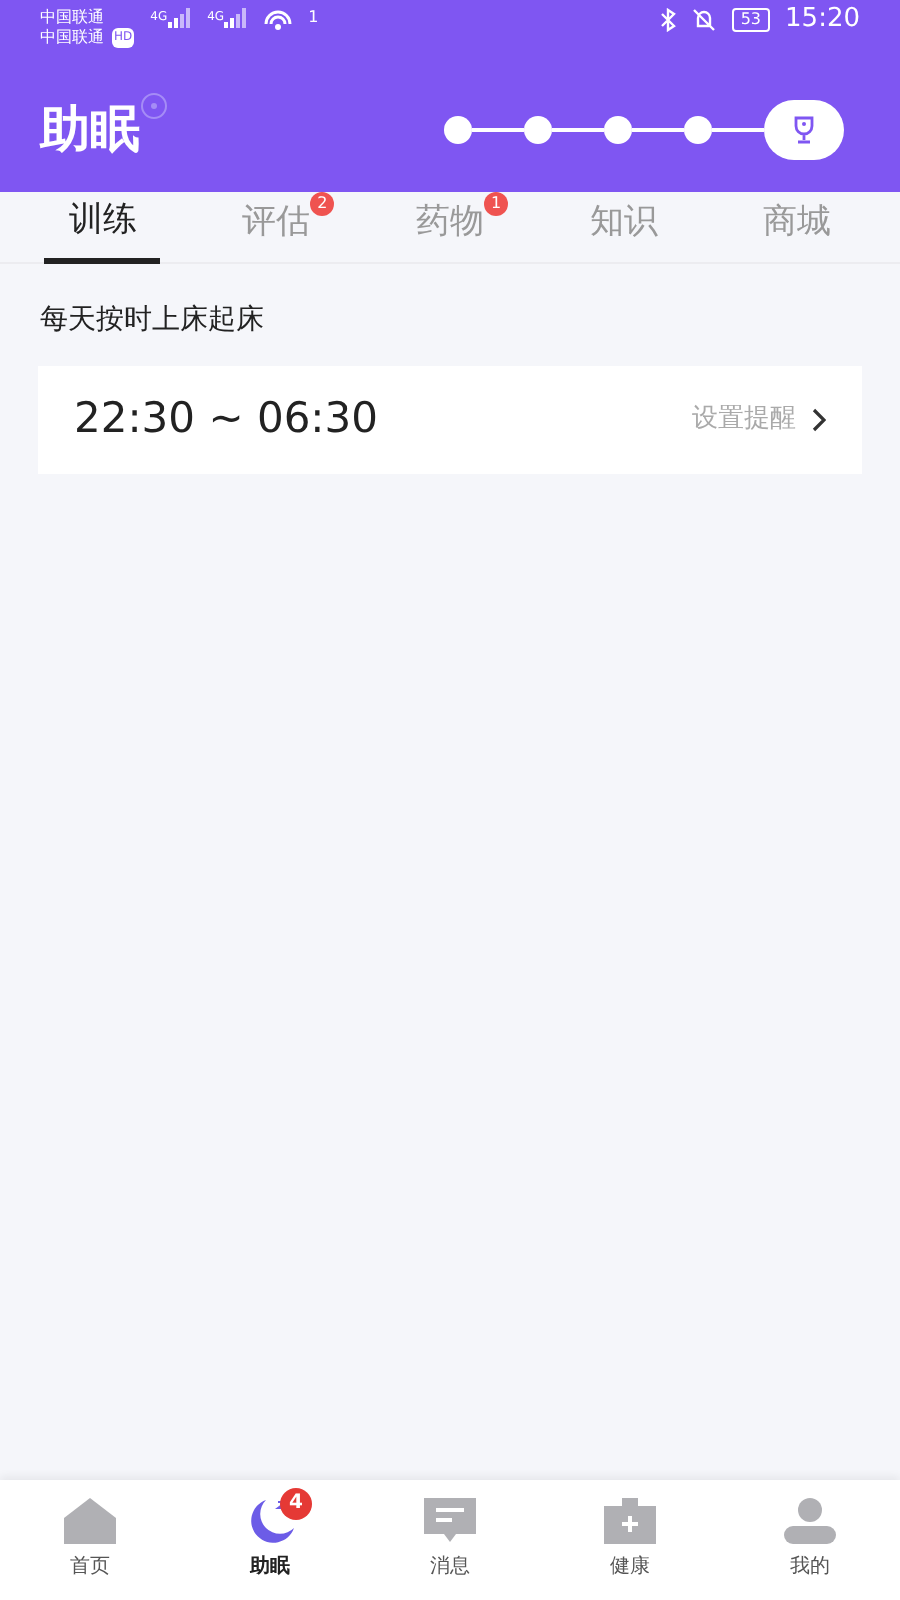 The width and height of the screenshot is (900, 1600). I want to click on nav-tab: 消息, so click(450, 1540).